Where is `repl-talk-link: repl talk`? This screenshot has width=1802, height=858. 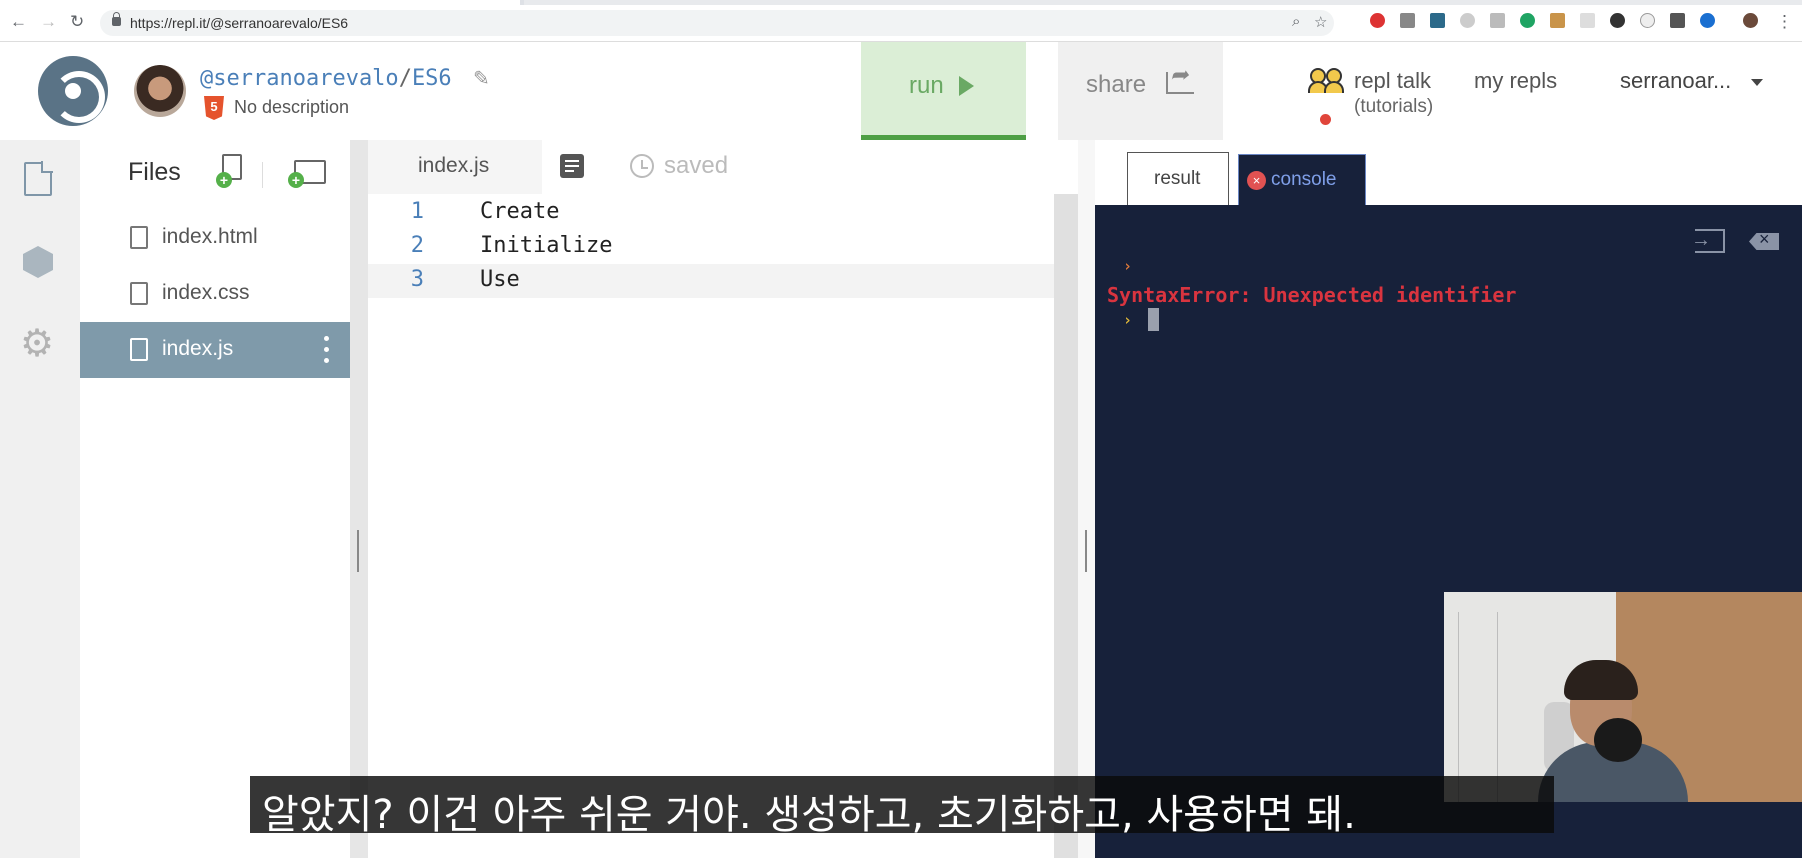
repl-talk-link: repl talk is located at coordinates (1392, 81).